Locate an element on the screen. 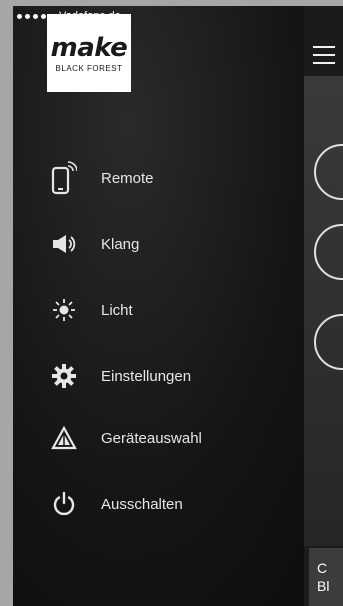 This screenshot has height=606, width=343. menu-item-einstellungen: Einstellungen is located at coordinates (157, 376).